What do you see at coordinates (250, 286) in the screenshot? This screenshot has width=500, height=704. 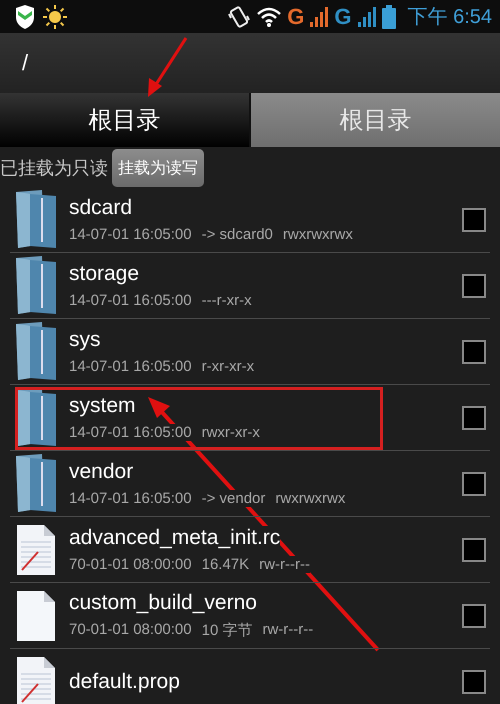 I see `file-row: storage 14-07-01 16:05:00 ---r-xr-x` at bounding box center [250, 286].